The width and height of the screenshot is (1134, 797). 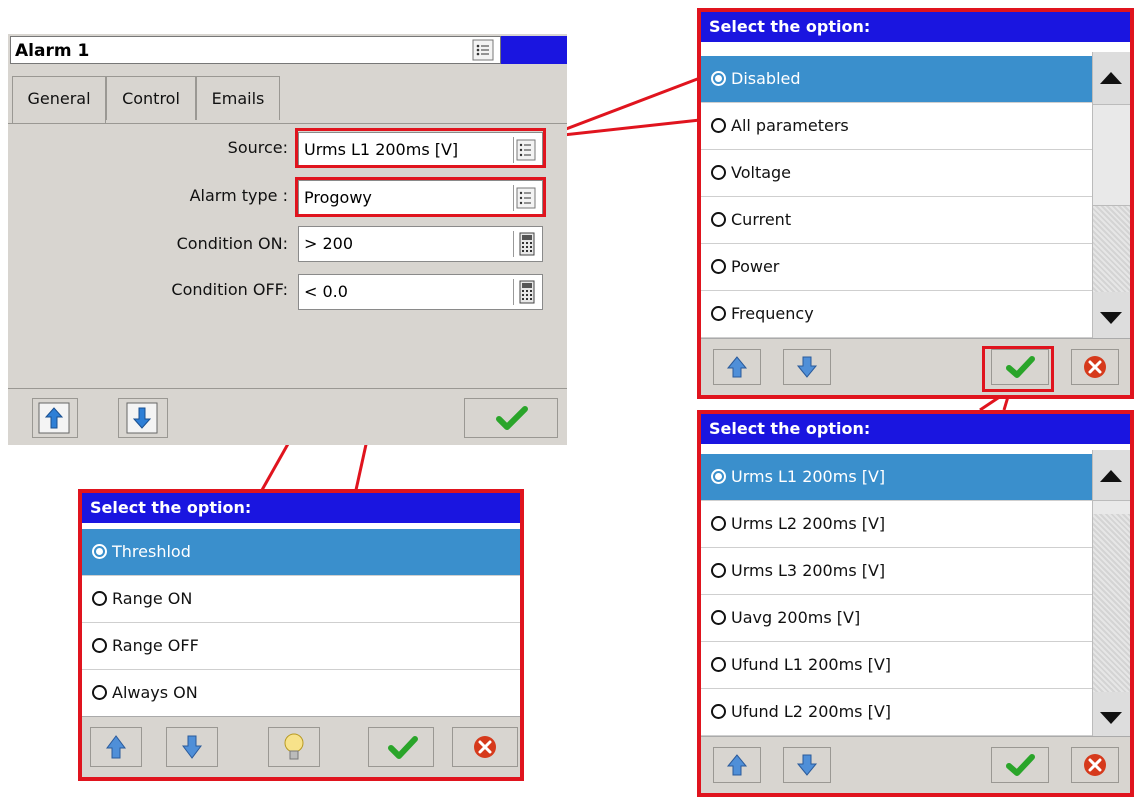 I want to click on option-current: Current, so click(x=898, y=220).